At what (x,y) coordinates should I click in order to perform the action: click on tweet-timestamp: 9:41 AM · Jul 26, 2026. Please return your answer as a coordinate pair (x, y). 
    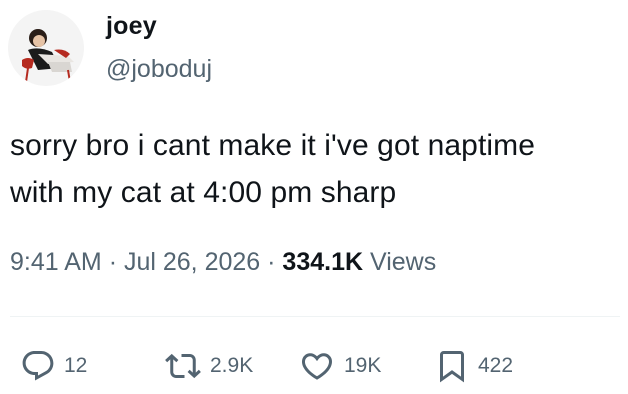
    Looking at the image, I should click on (135, 262).